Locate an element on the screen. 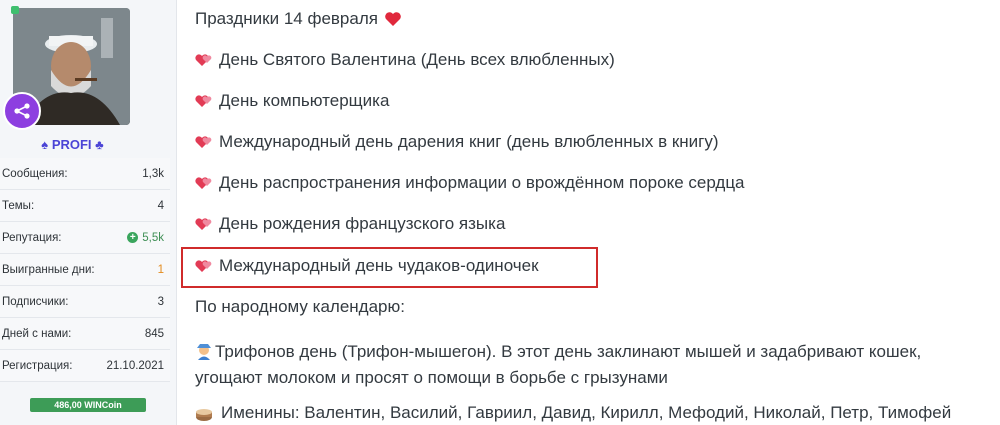 This screenshot has height=425, width=1000. folk-calendar-title: По народному календарю: is located at coordinates (300, 307).